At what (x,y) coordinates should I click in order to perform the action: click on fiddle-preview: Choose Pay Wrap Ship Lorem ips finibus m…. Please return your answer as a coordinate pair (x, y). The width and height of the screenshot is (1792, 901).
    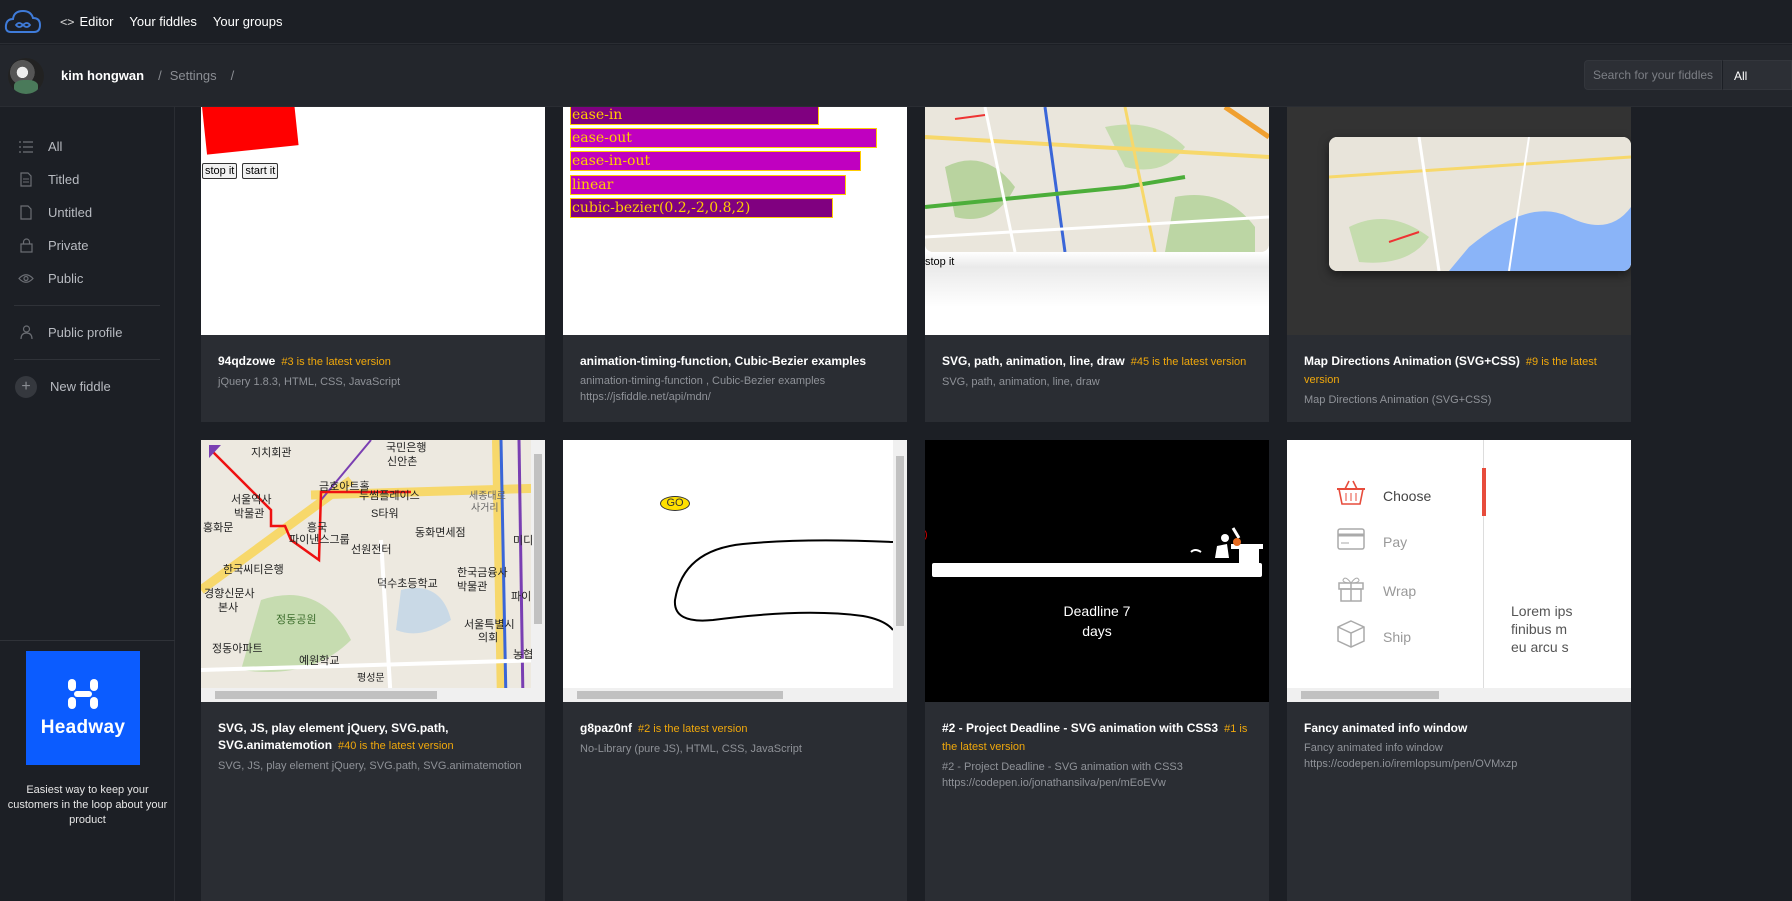
    Looking at the image, I should click on (1459, 571).